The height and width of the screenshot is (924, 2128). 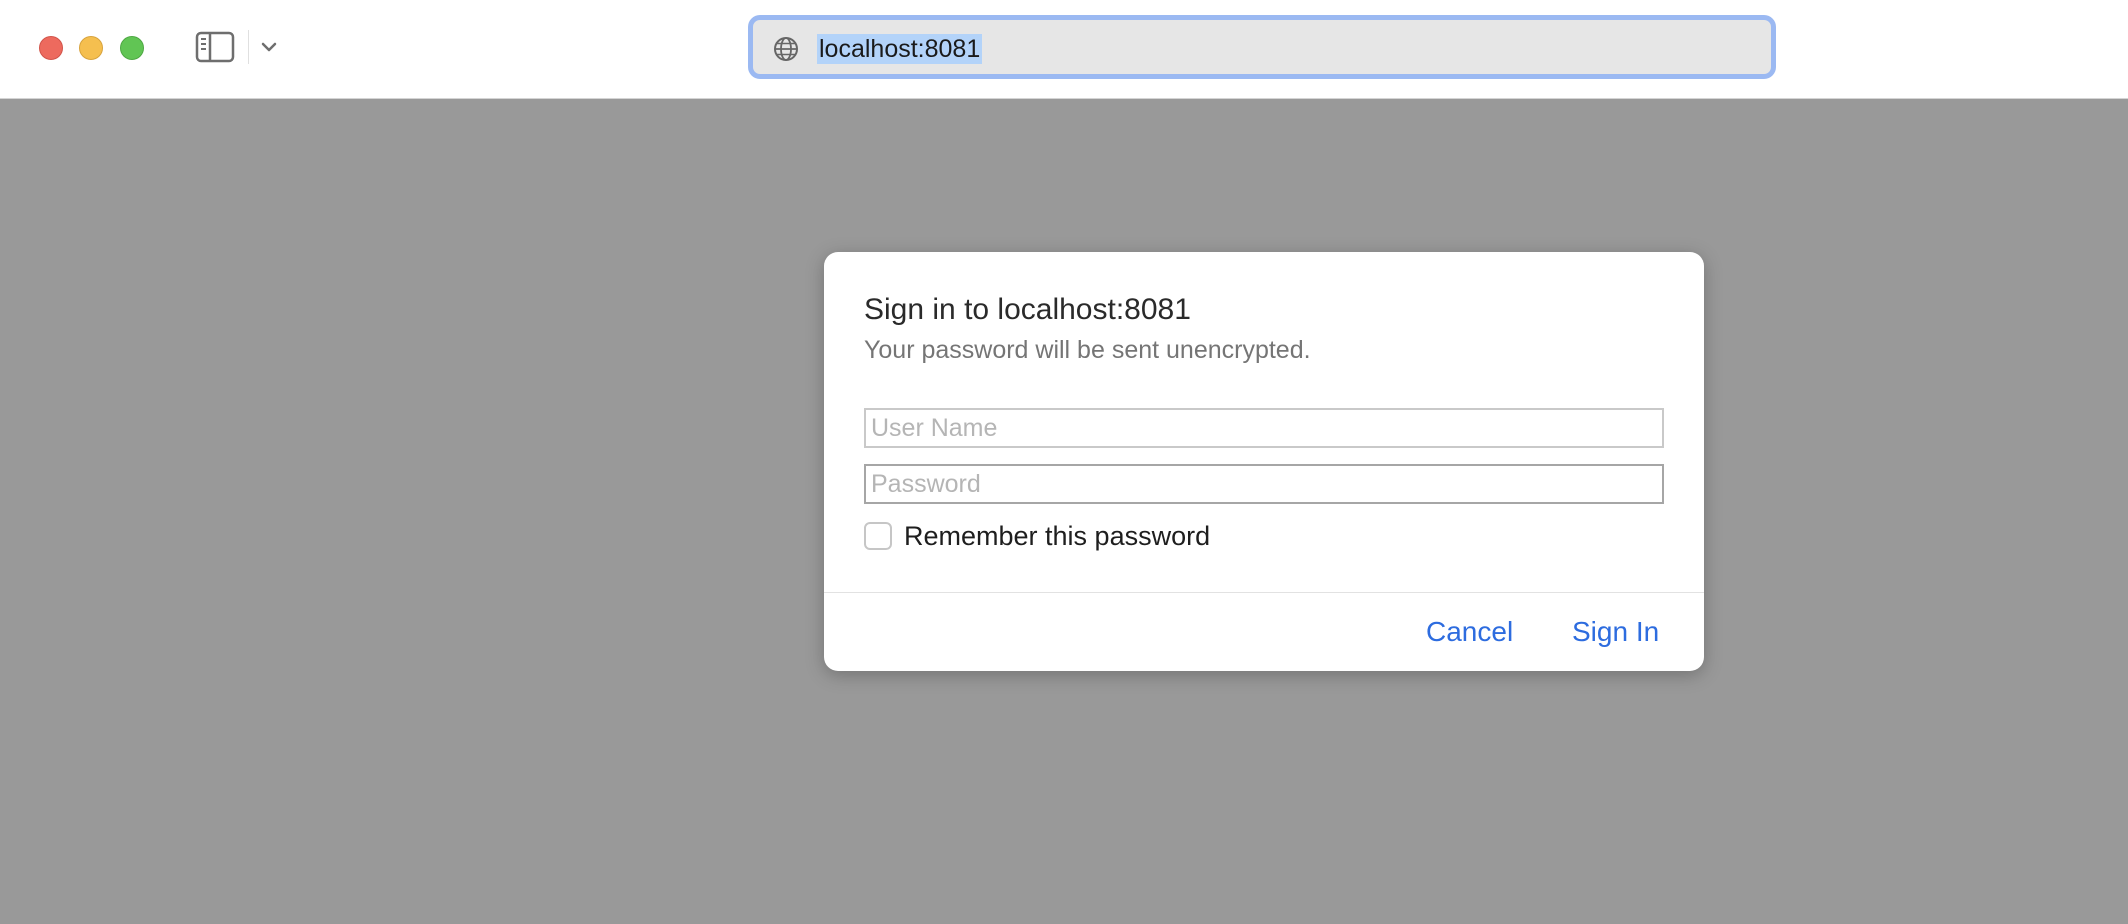 What do you see at coordinates (786, 49) in the screenshot?
I see `globe-icon` at bounding box center [786, 49].